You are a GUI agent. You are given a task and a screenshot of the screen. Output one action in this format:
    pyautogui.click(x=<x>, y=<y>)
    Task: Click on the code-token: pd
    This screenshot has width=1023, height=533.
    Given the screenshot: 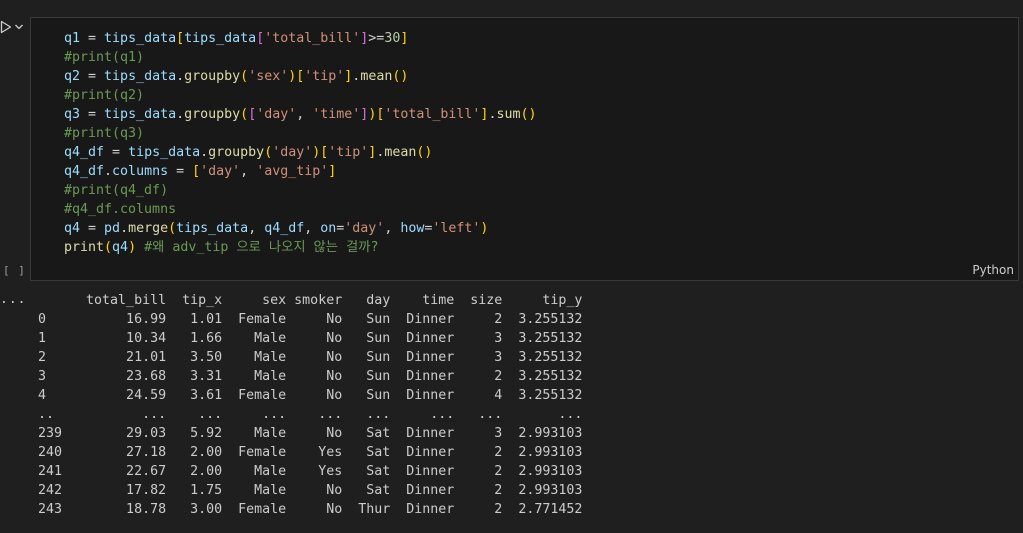 What is the action you would take?
    pyautogui.click(x=112, y=228)
    